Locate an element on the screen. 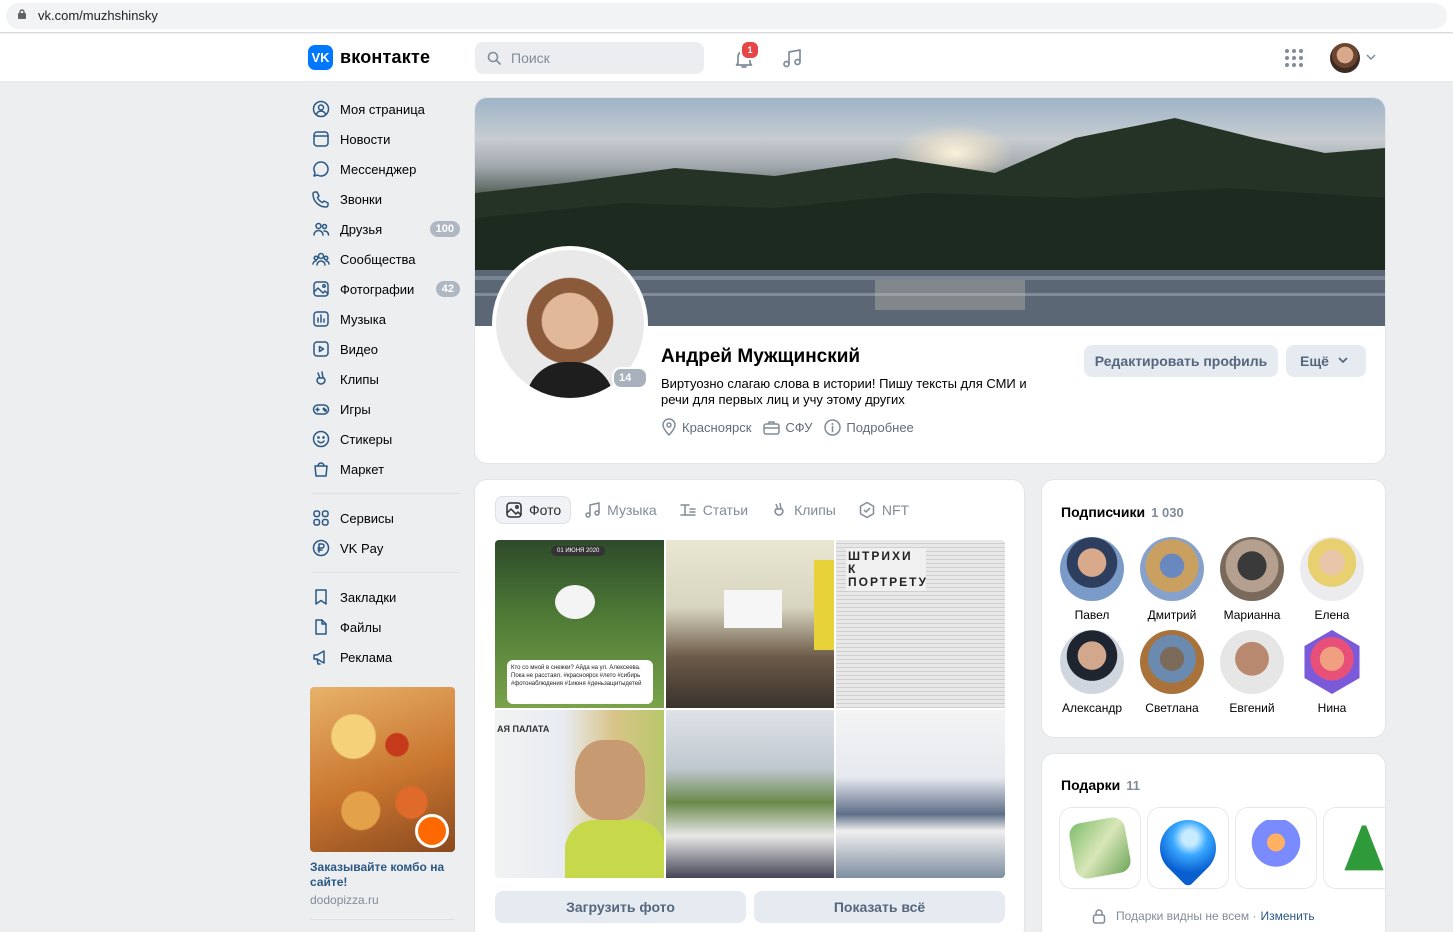  sidebar-item-clips: Клипы is located at coordinates (386, 379).